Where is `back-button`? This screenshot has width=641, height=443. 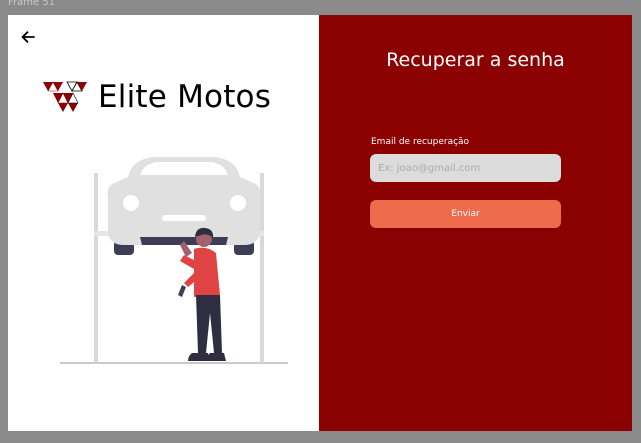
back-button is located at coordinates (28, 37).